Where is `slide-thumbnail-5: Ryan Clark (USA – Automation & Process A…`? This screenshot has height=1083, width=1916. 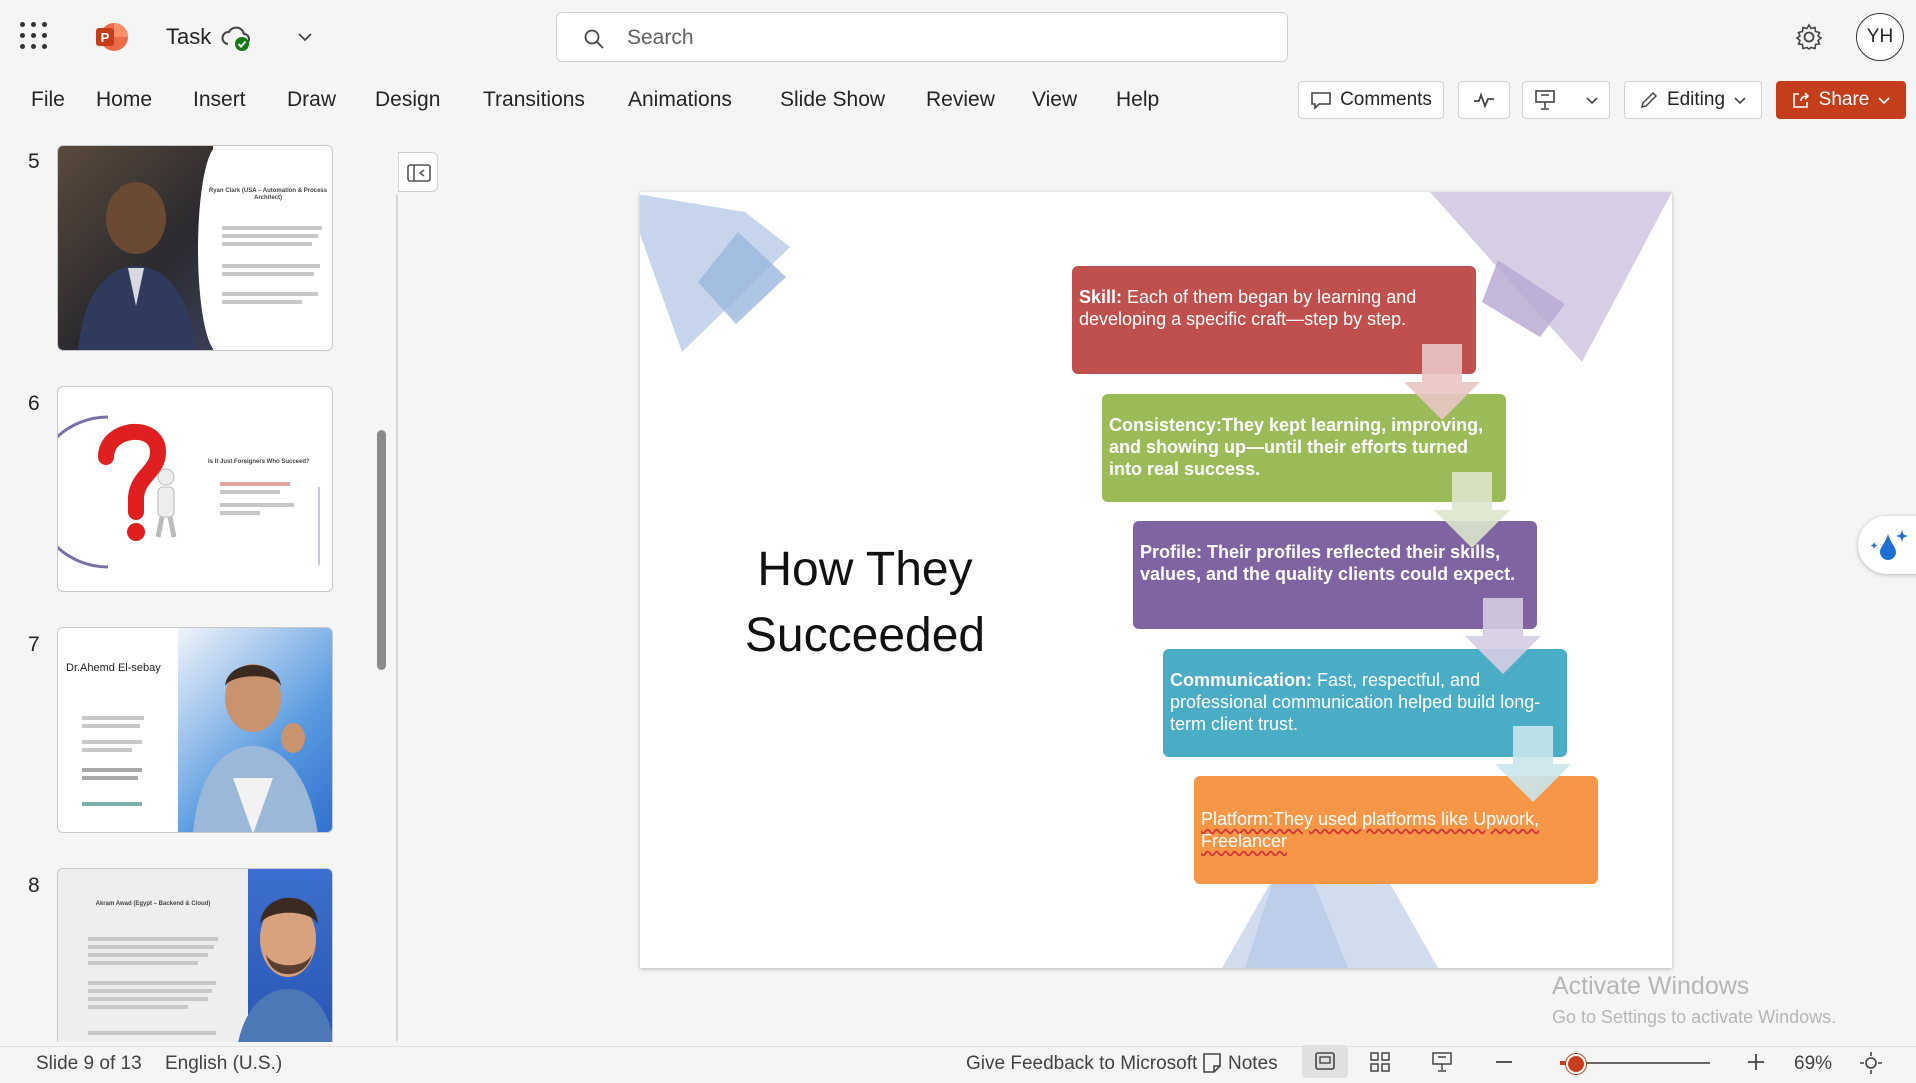 slide-thumbnail-5: Ryan Clark (USA – Automation & Process A… is located at coordinates (195, 248).